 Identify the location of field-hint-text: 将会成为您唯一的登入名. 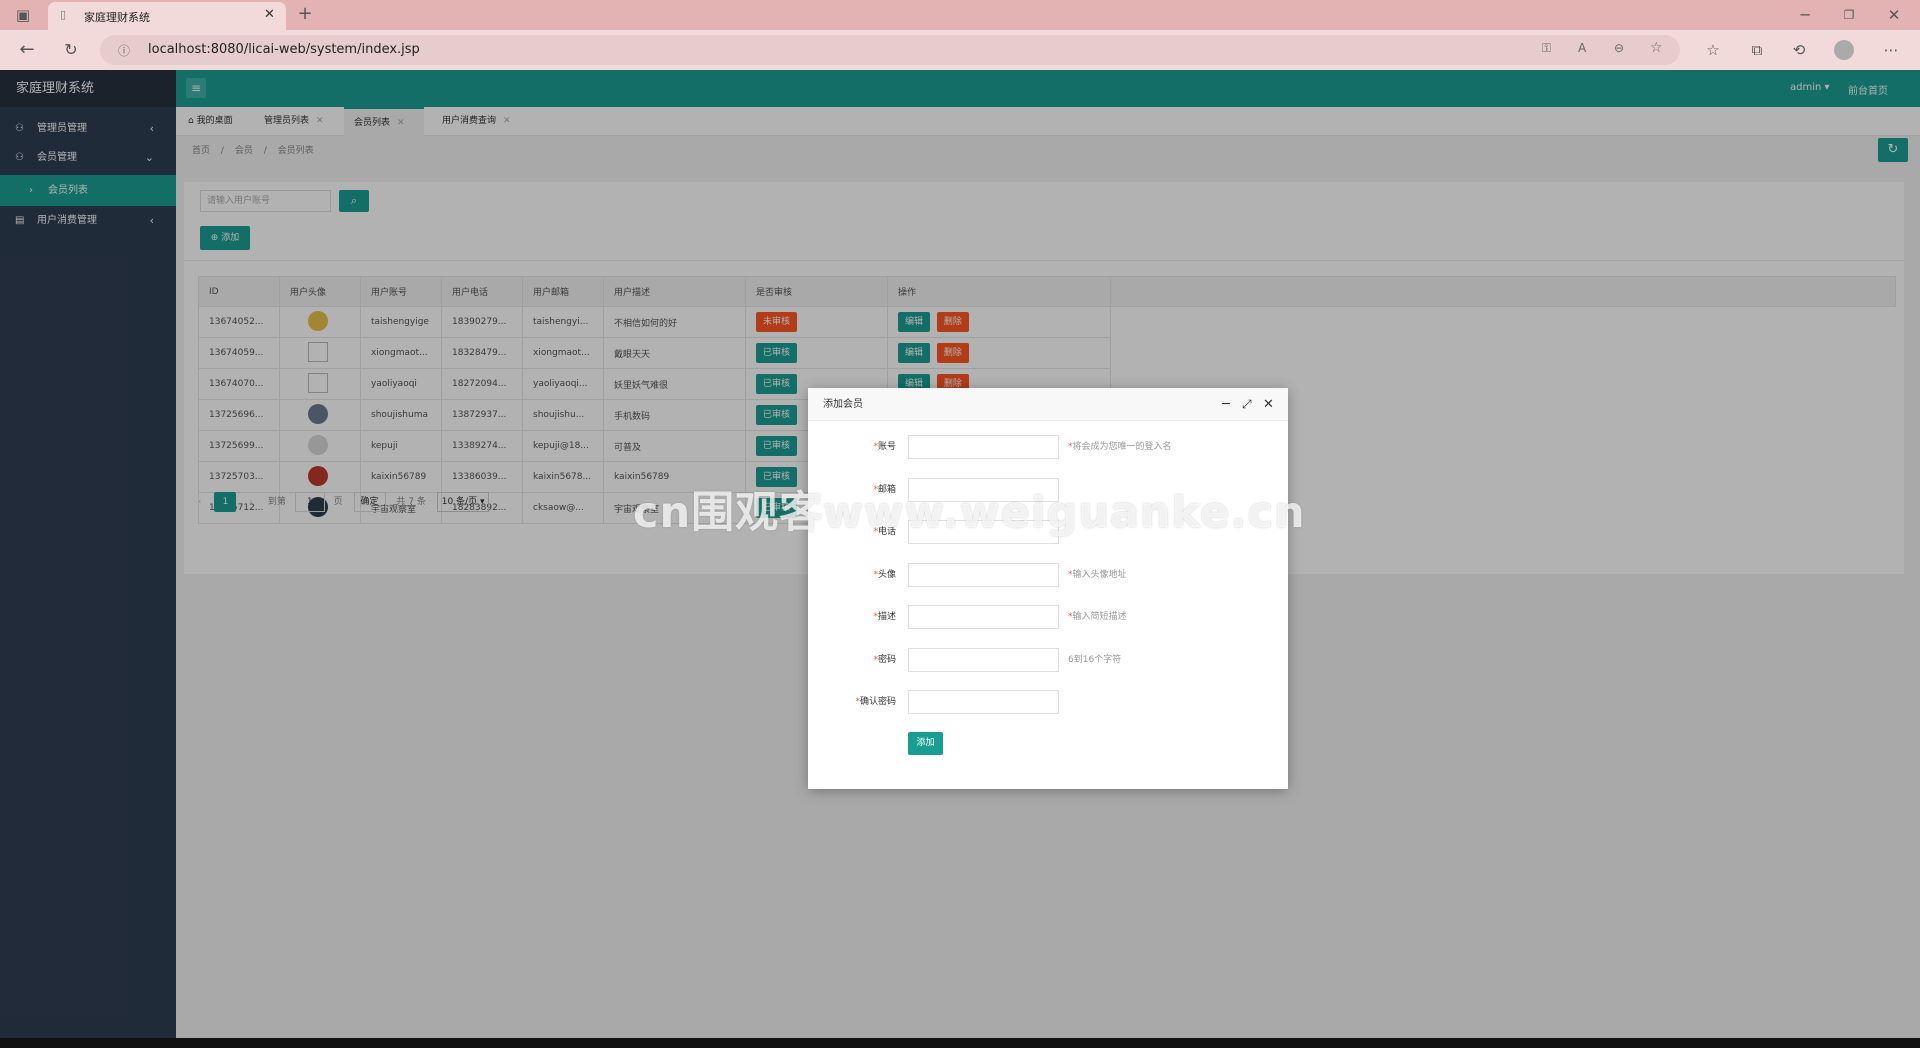
(1122, 447).